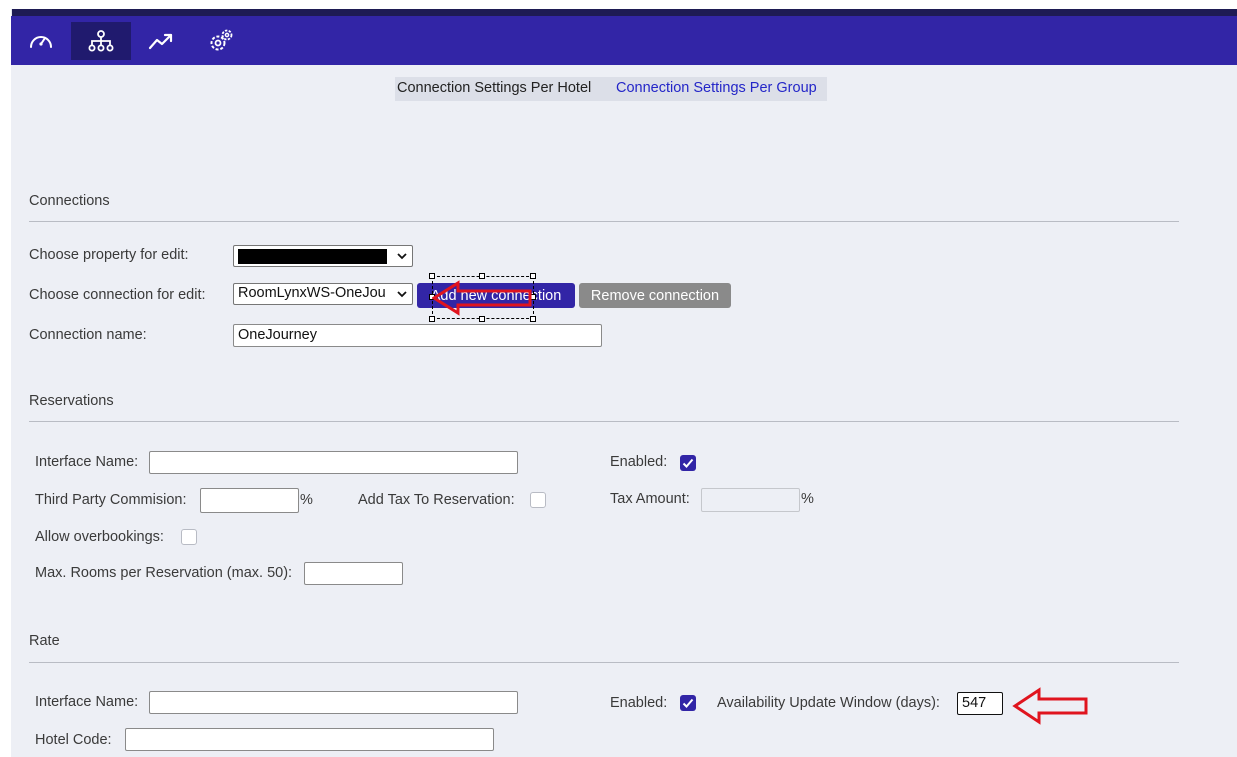 This screenshot has height=757, width=1237. What do you see at coordinates (309, 739) in the screenshot?
I see `hotel-code-field` at bounding box center [309, 739].